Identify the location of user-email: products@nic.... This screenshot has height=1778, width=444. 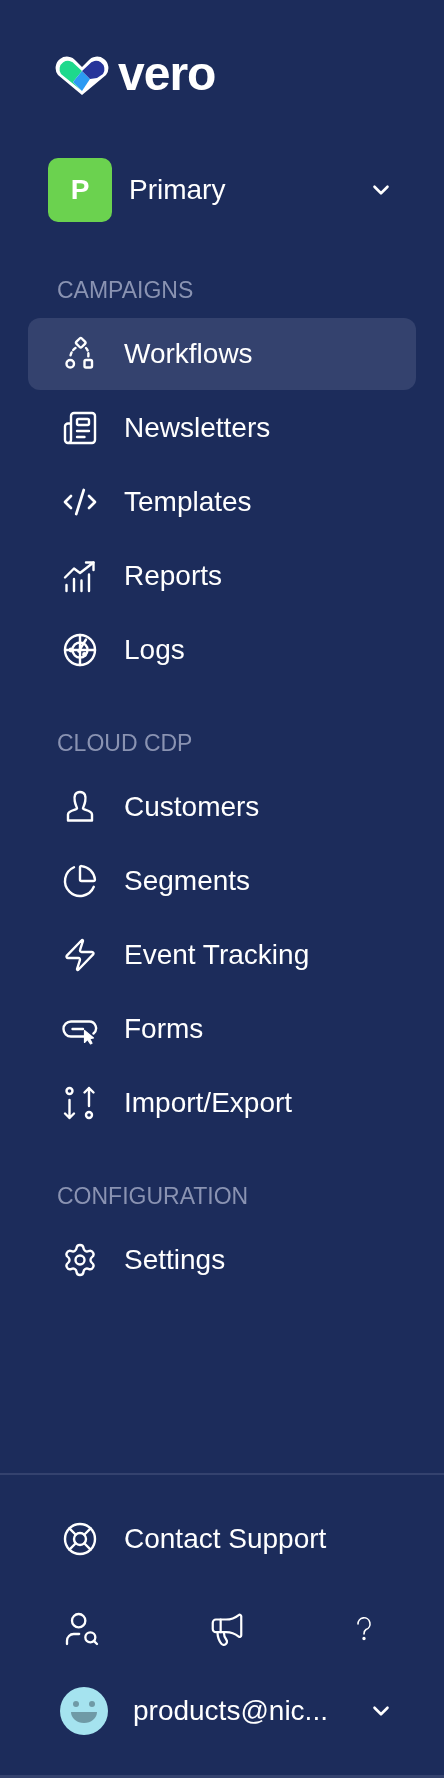
(231, 1711).